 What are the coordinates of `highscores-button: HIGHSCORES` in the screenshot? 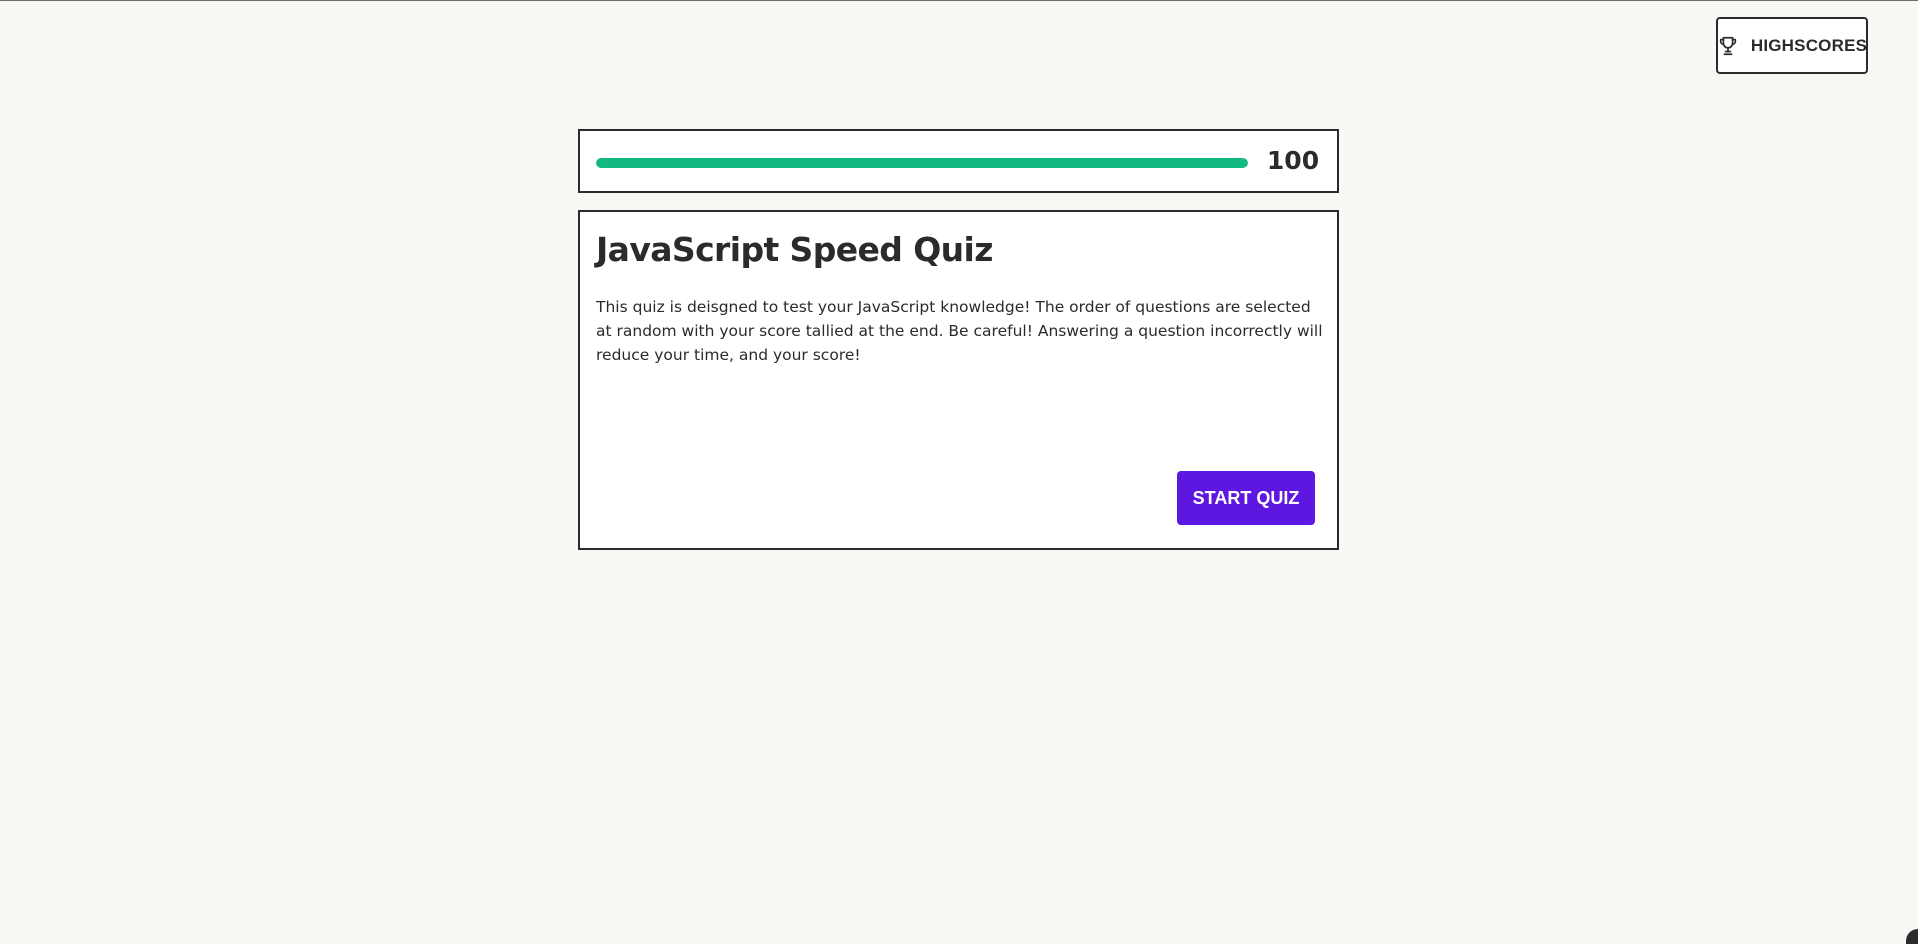 It's located at (1792, 45).